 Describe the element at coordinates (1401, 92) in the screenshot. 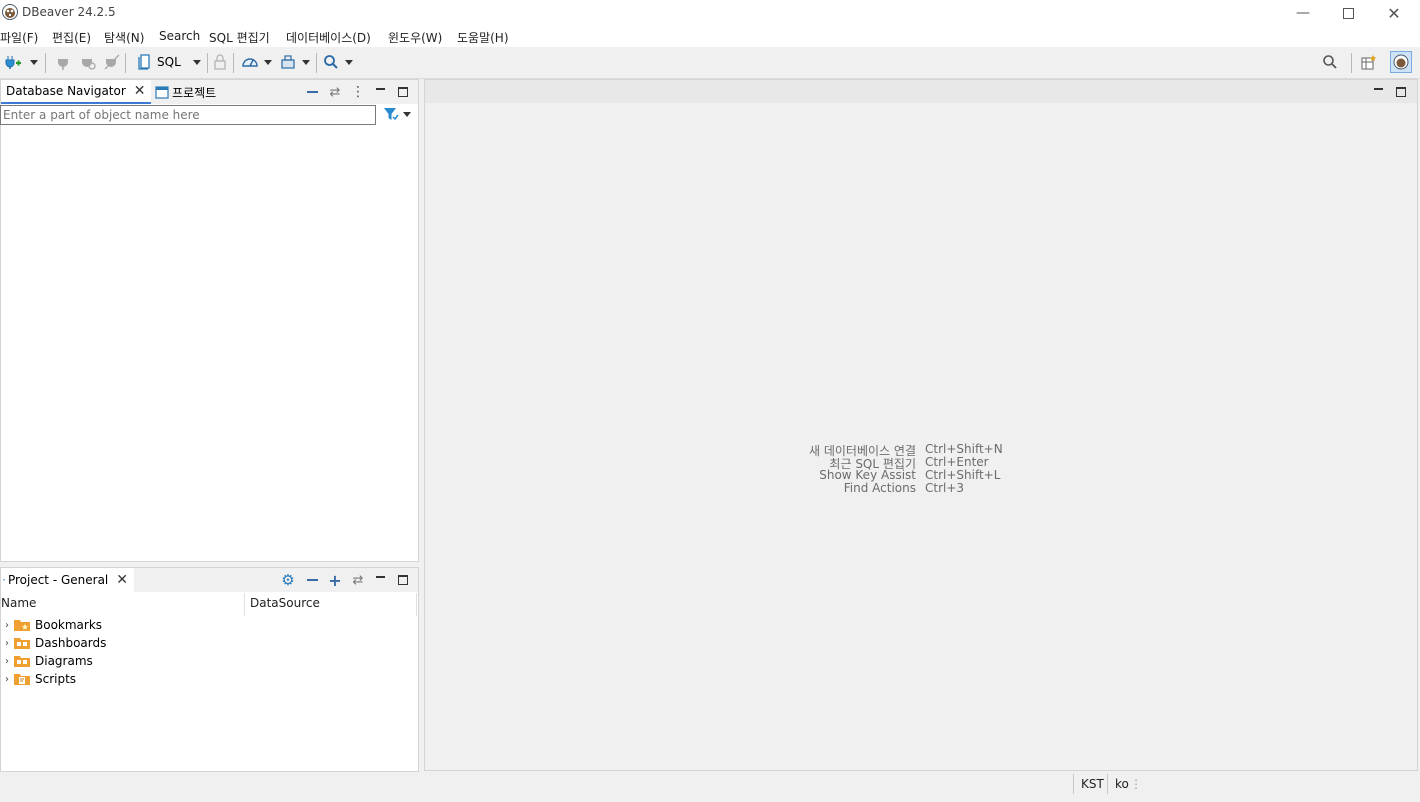

I see `maximize-editor-button` at that location.